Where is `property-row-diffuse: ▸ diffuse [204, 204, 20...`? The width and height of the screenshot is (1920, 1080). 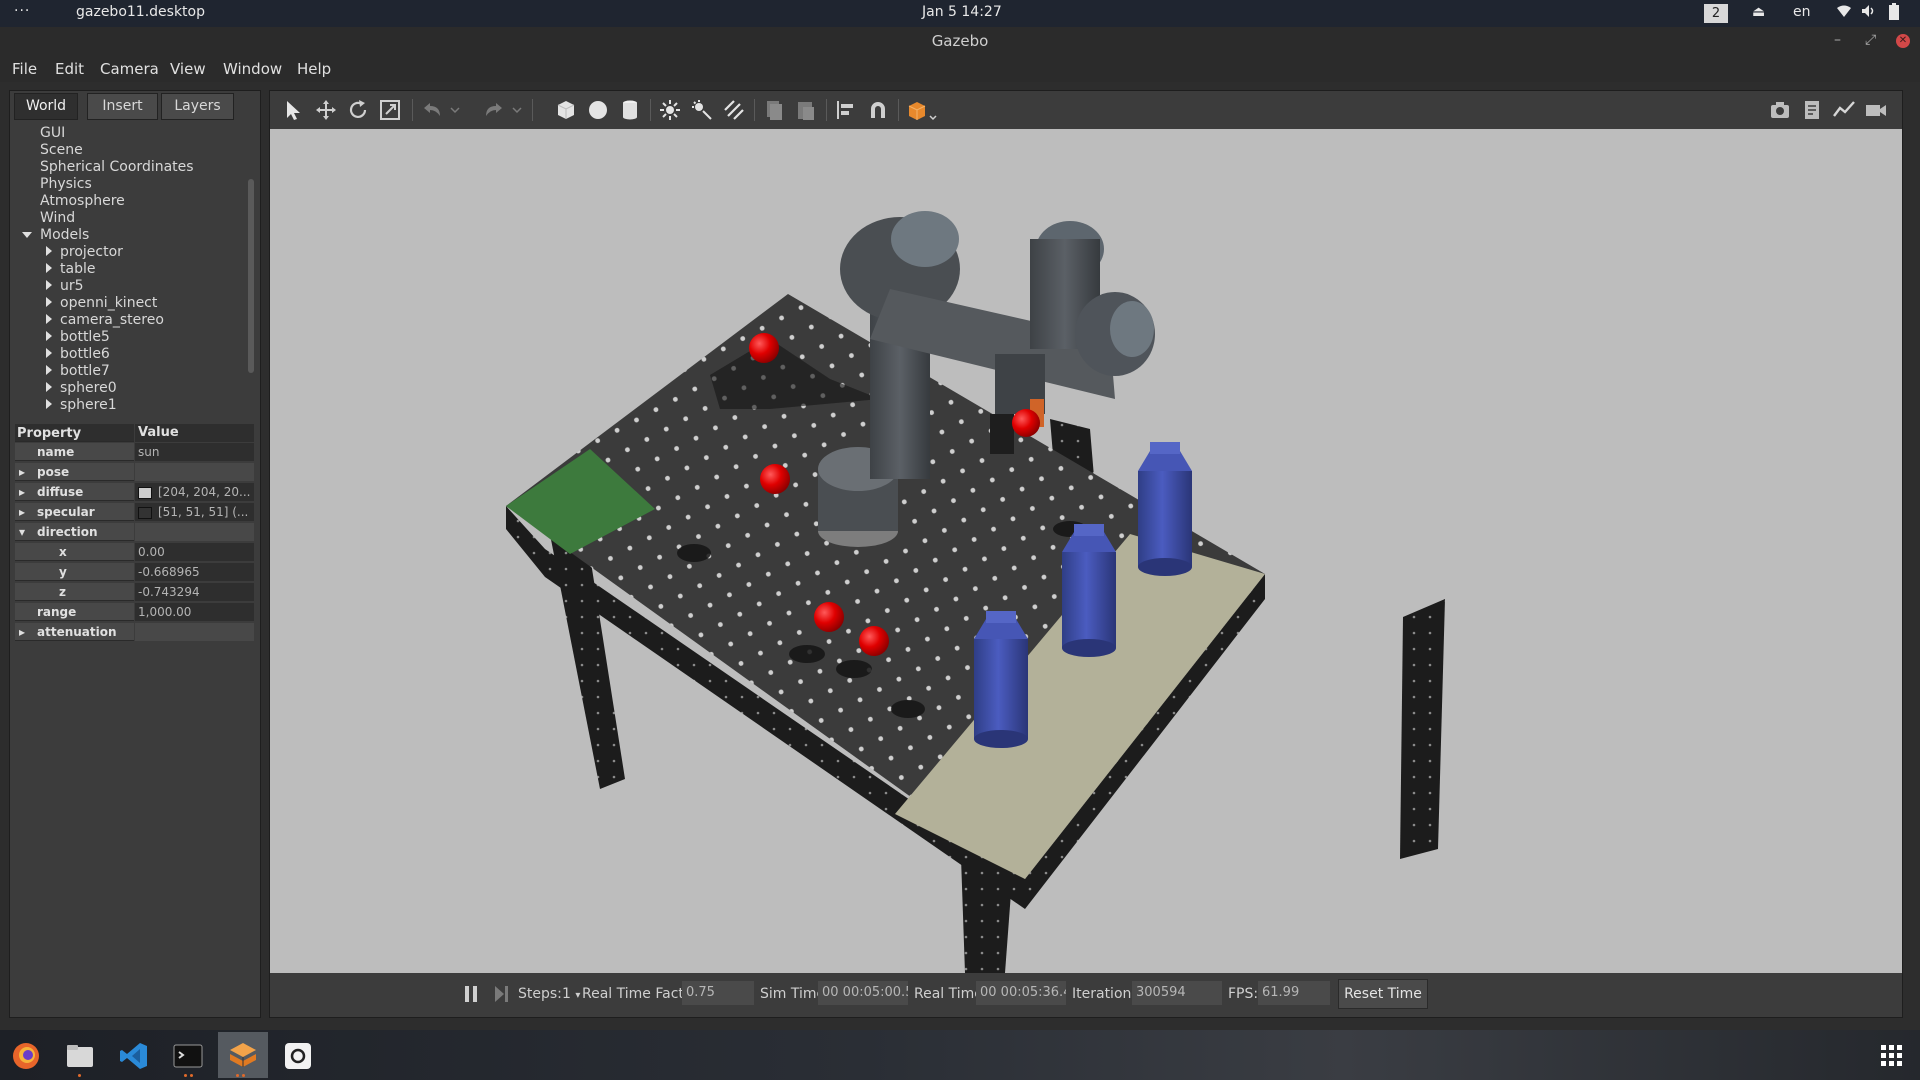 property-row-diffuse: ▸ diffuse [204, 204, 20... is located at coordinates (134, 492).